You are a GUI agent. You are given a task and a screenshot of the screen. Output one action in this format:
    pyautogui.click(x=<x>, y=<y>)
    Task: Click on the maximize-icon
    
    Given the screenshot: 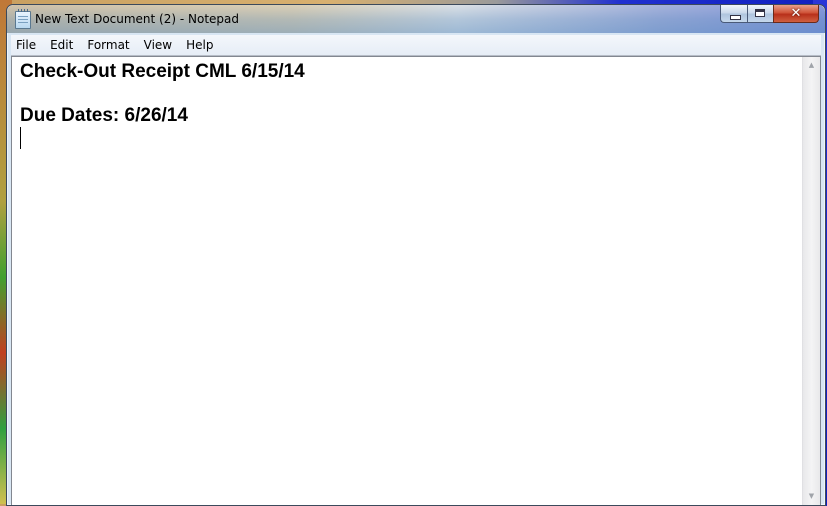 What is the action you would take?
    pyautogui.click(x=760, y=13)
    